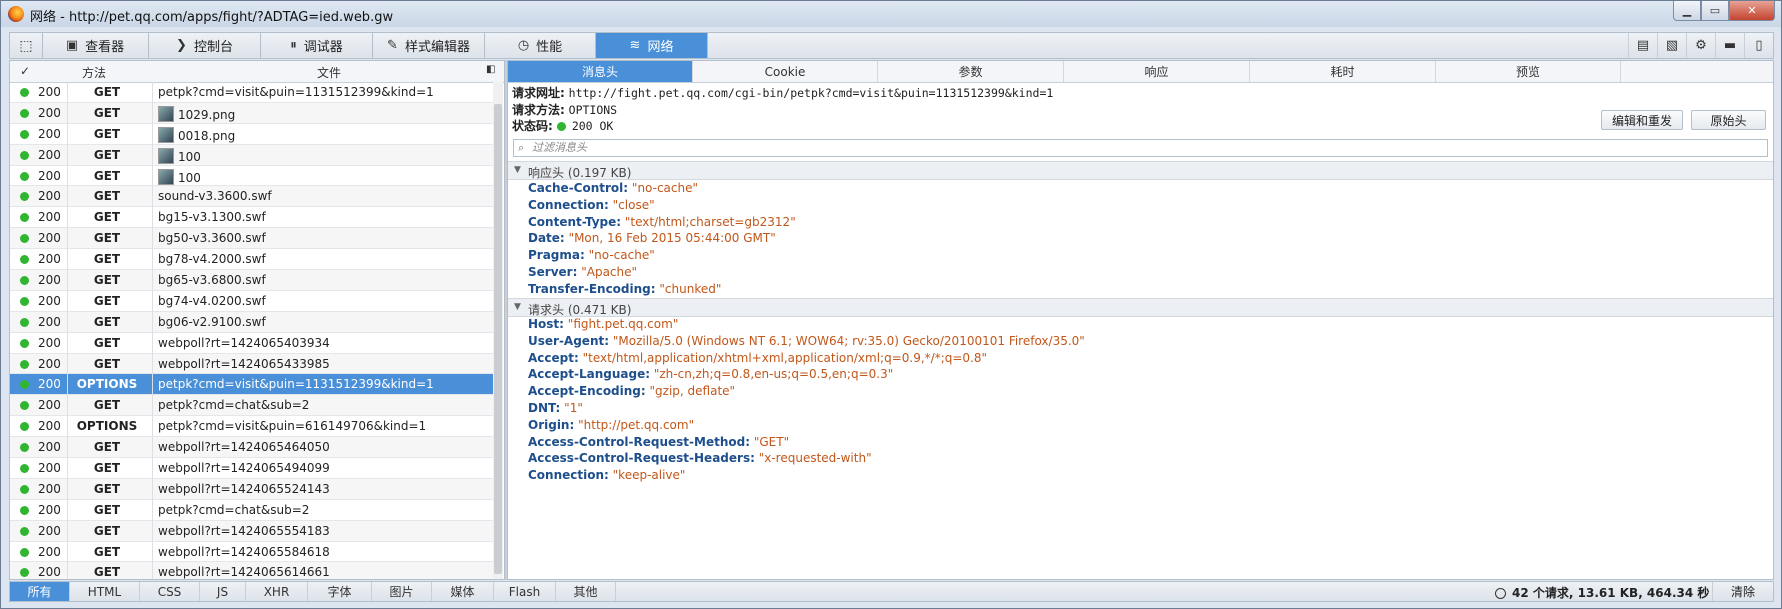 The height and width of the screenshot is (609, 1782). I want to click on header-row: Origin: "http://pet.qq.com", so click(611, 425).